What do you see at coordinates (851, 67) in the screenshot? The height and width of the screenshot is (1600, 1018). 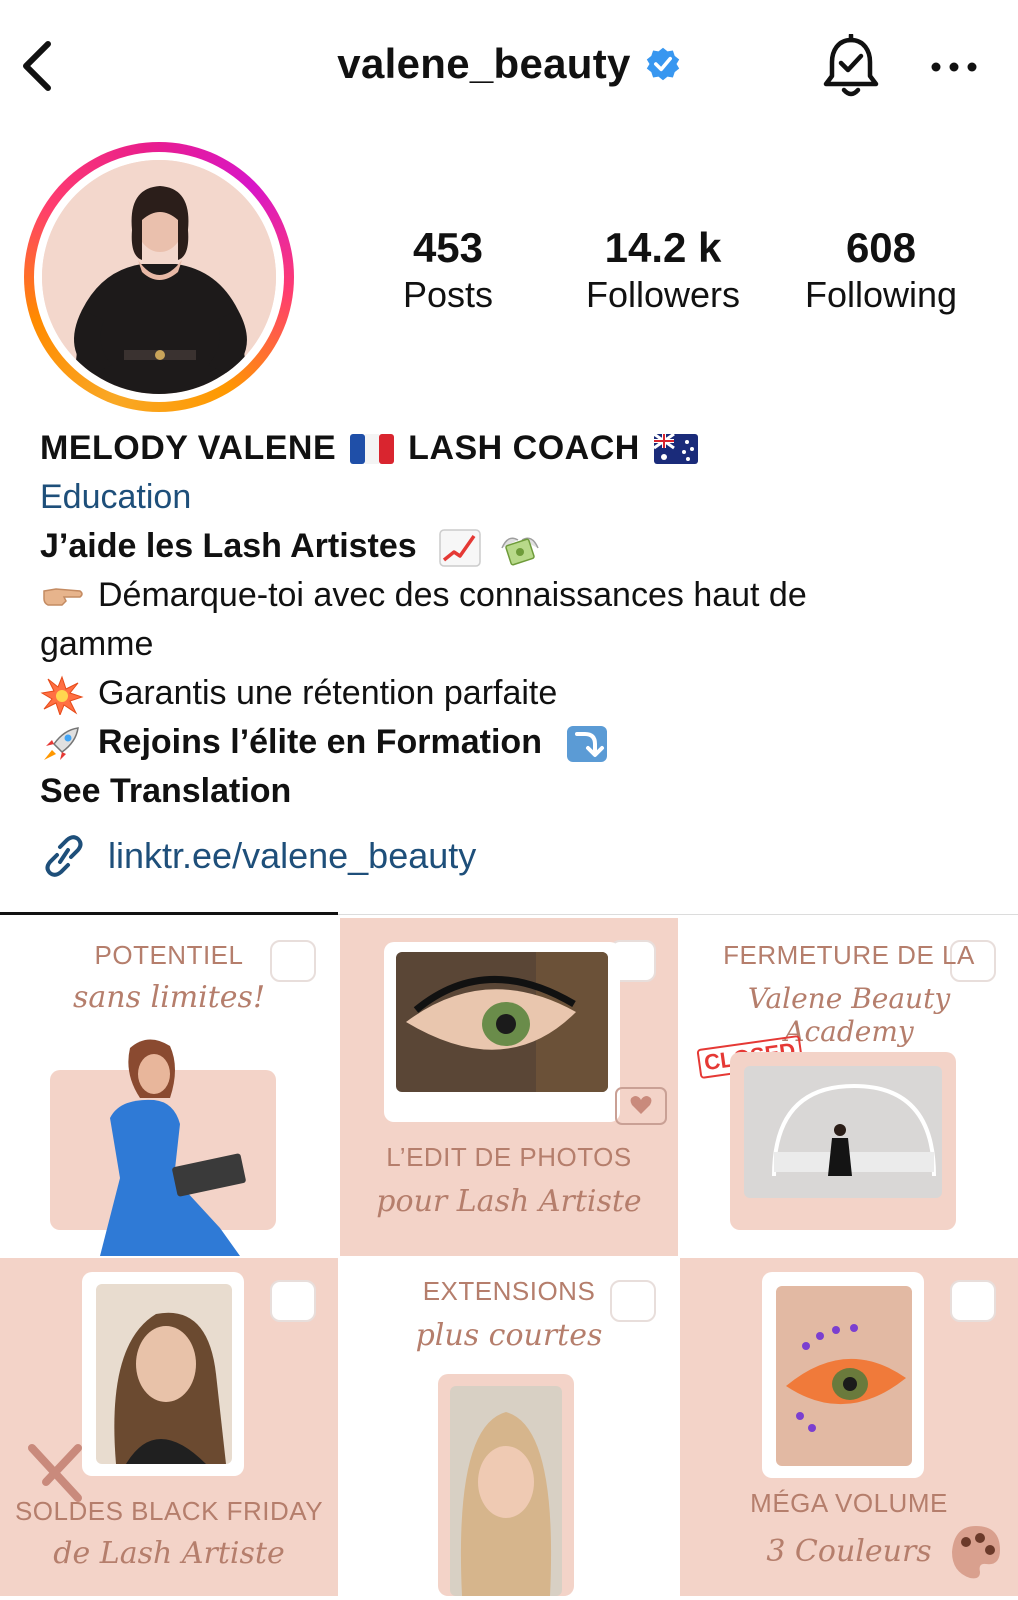 I see `notification-bell-icon` at bounding box center [851, 67].